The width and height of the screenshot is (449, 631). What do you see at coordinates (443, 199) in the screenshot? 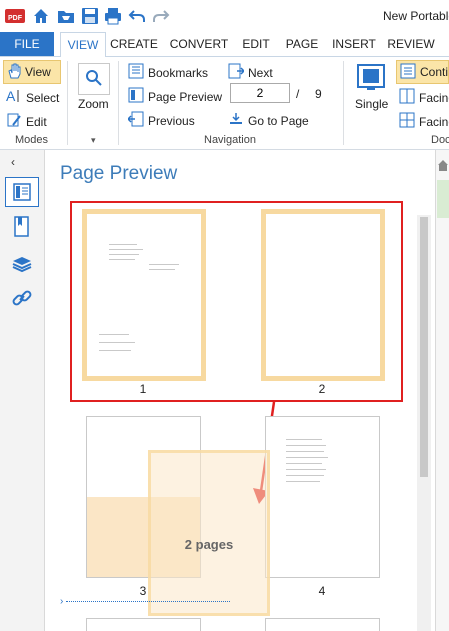
I see `document-edge-highlight` at bounding box center [443, 199].